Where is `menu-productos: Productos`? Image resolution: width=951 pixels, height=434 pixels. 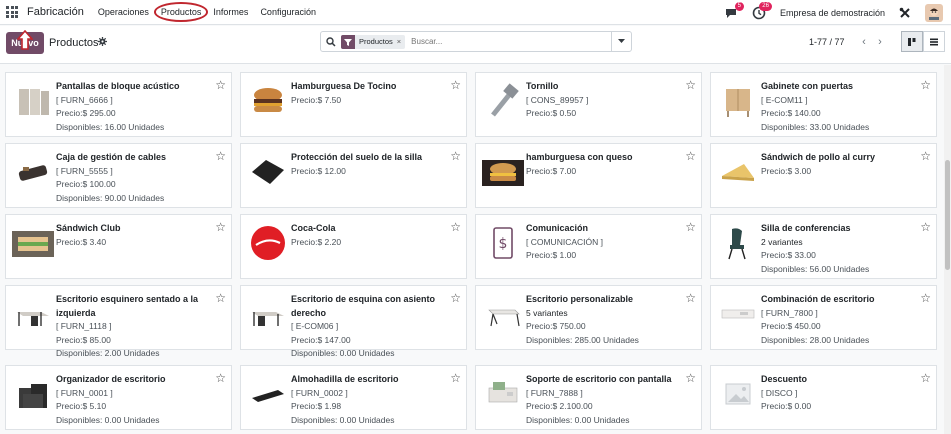 menu-productos: Productos is located at coordinates (181, 12).